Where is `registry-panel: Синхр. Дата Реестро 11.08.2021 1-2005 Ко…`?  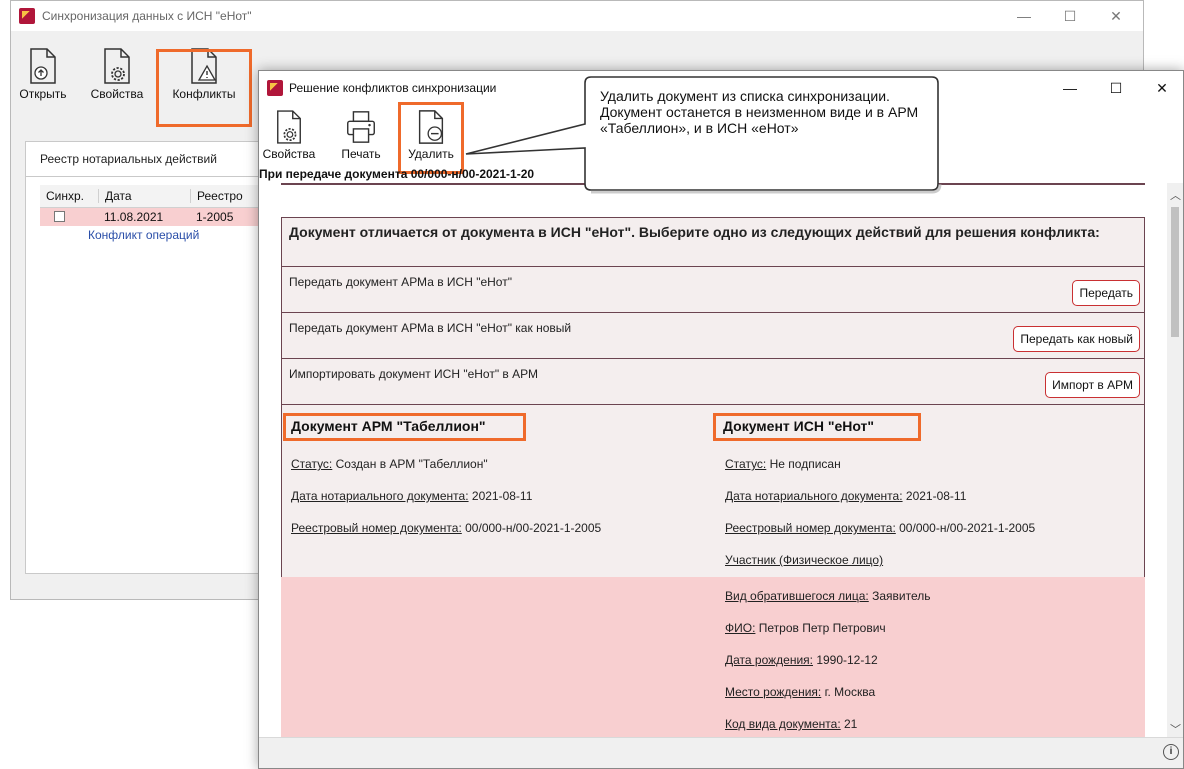 registry-panel: Синхр. Дата Реестро 11.08.2021 1-2005 Ко… is located at coordinates (145, 375).